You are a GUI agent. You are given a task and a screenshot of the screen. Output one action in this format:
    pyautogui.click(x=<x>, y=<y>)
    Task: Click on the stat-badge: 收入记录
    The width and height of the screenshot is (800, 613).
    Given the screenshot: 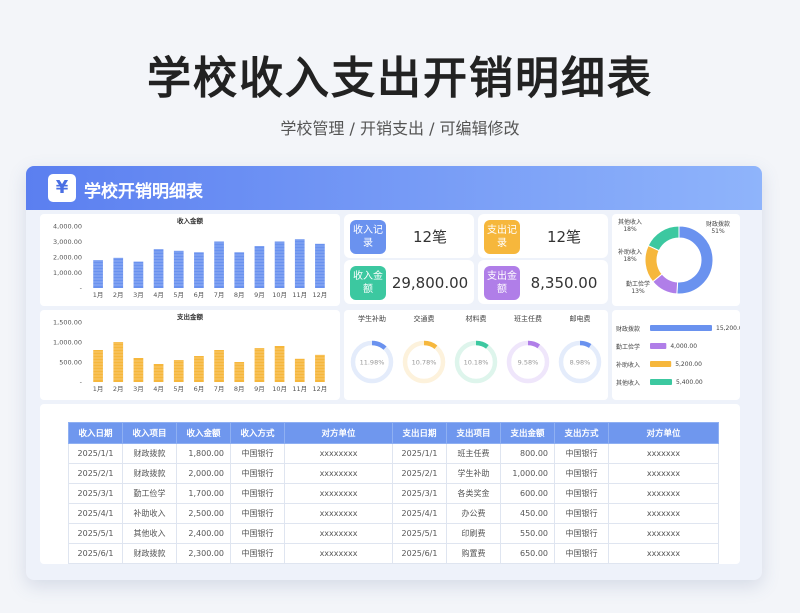 What is the action you would take?
    pyautogui.click(x=368, y=237)
    